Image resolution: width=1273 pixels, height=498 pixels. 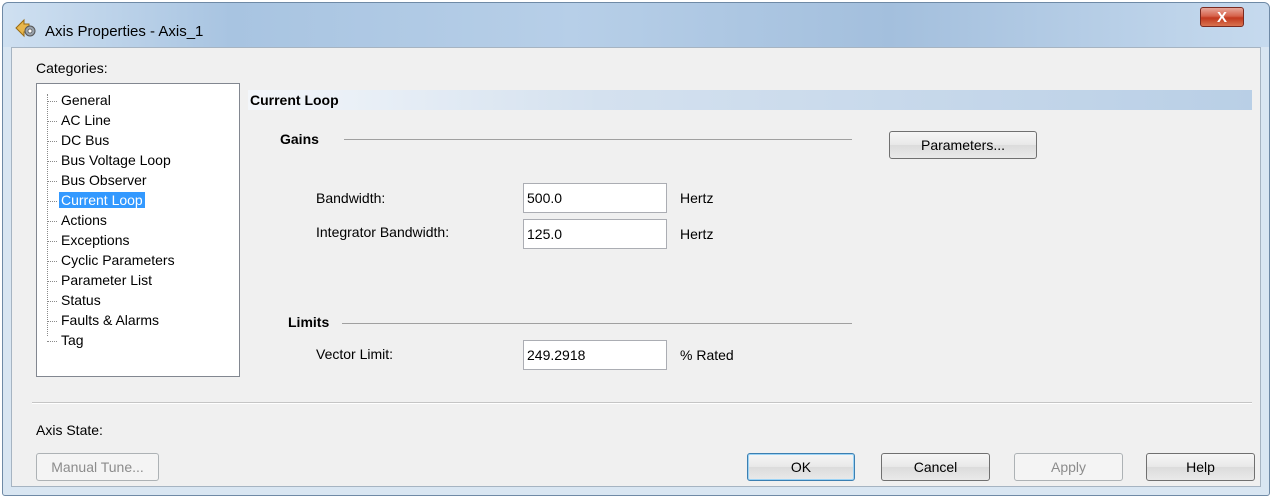 I want to click on tree-item-actions: Actions, so click(x=78, y=220).